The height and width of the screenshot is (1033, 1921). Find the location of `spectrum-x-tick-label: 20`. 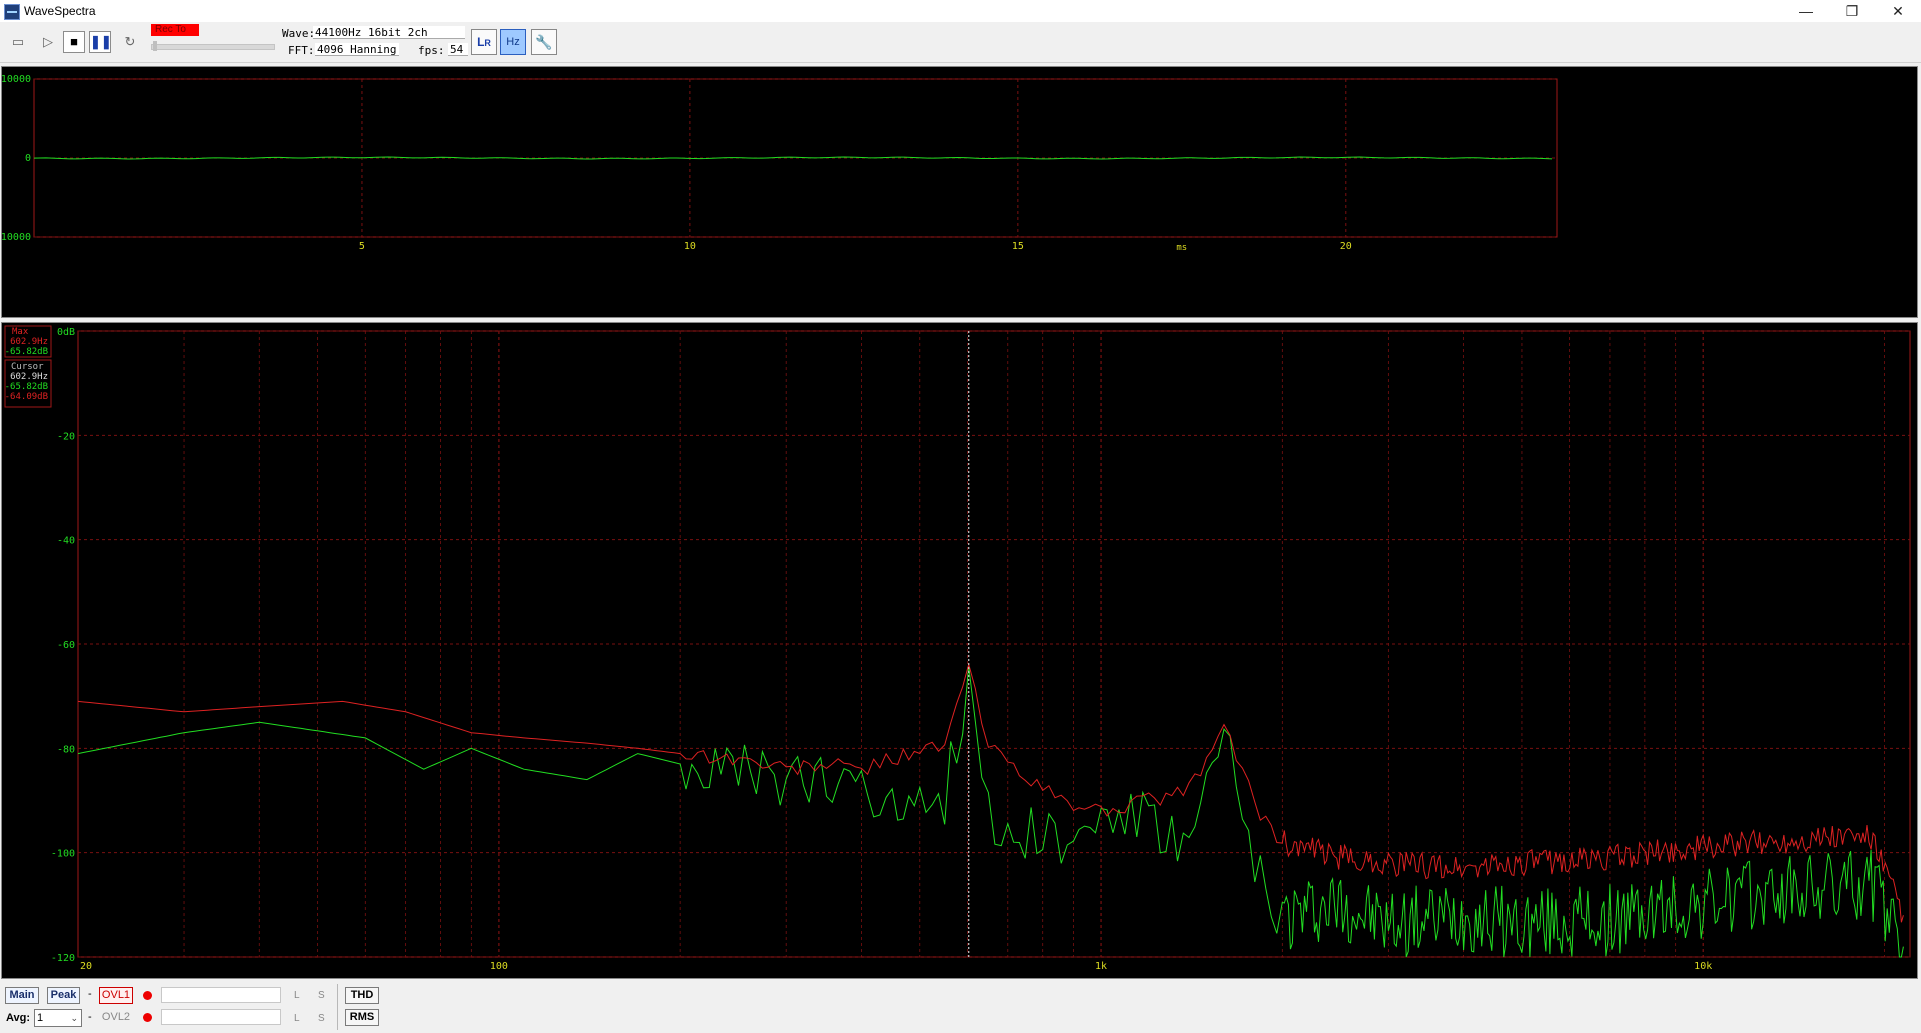

spectrum-x-tick-label: 20 is located at coordinates (86, 966).